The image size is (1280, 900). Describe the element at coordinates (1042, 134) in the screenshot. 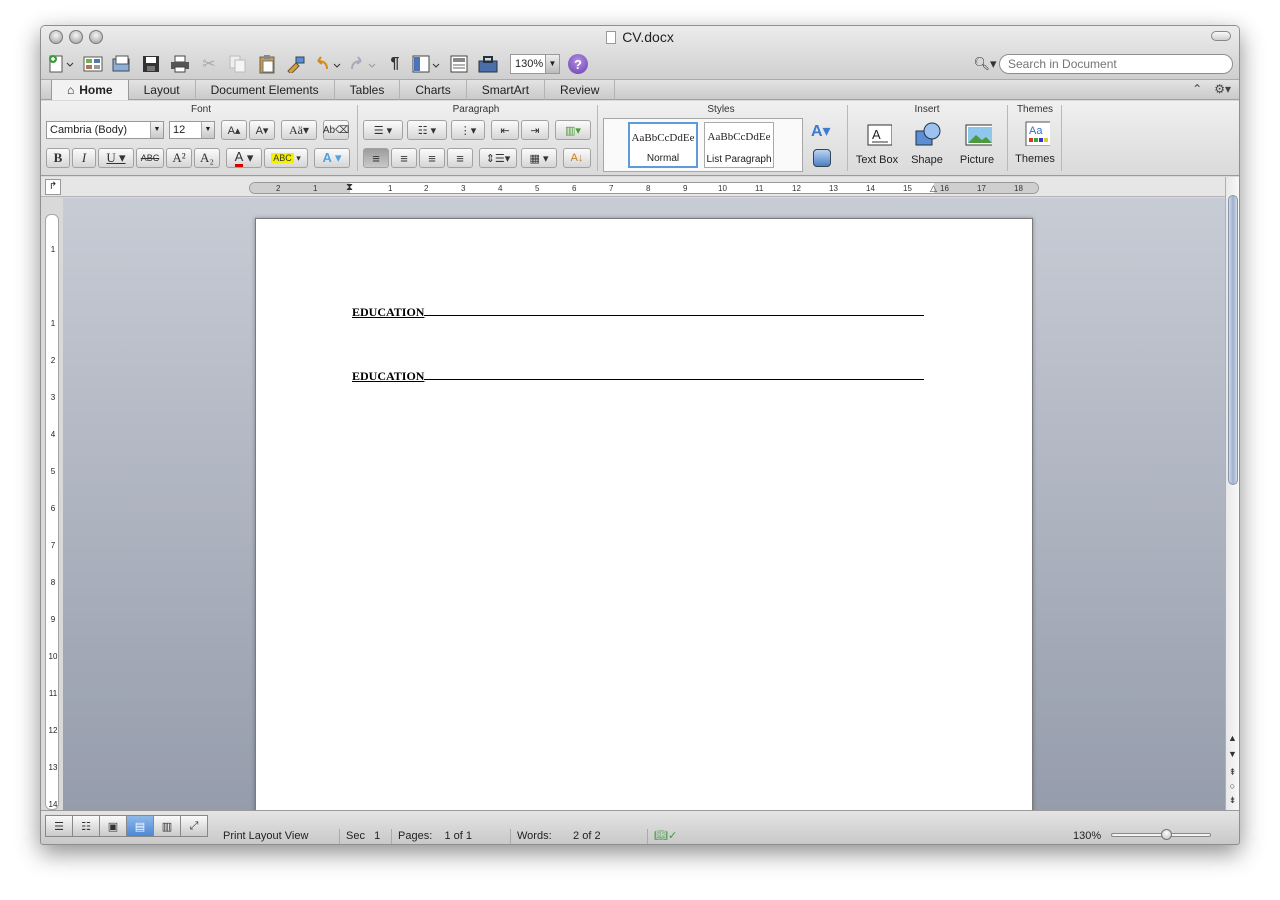

I see `themes-icon: Aa` at that location.